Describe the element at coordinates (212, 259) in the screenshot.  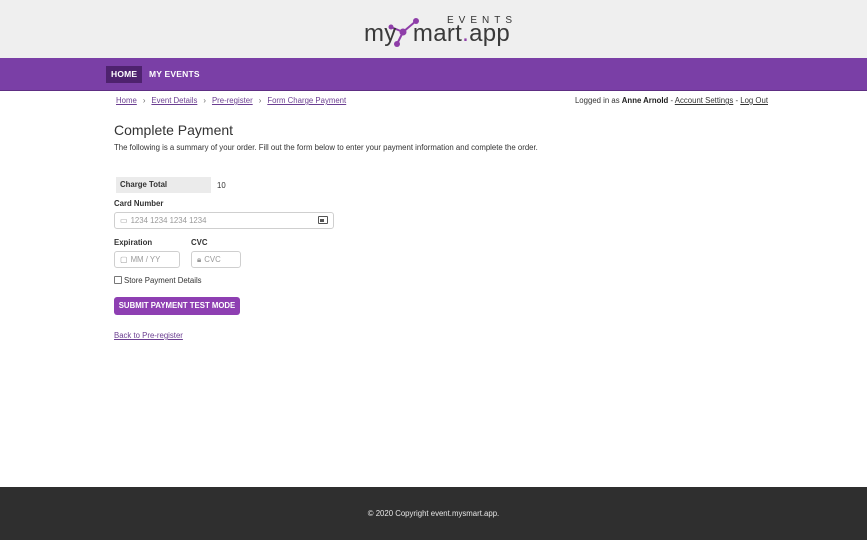
I see `cvc-placeholder: CVC` at that location.